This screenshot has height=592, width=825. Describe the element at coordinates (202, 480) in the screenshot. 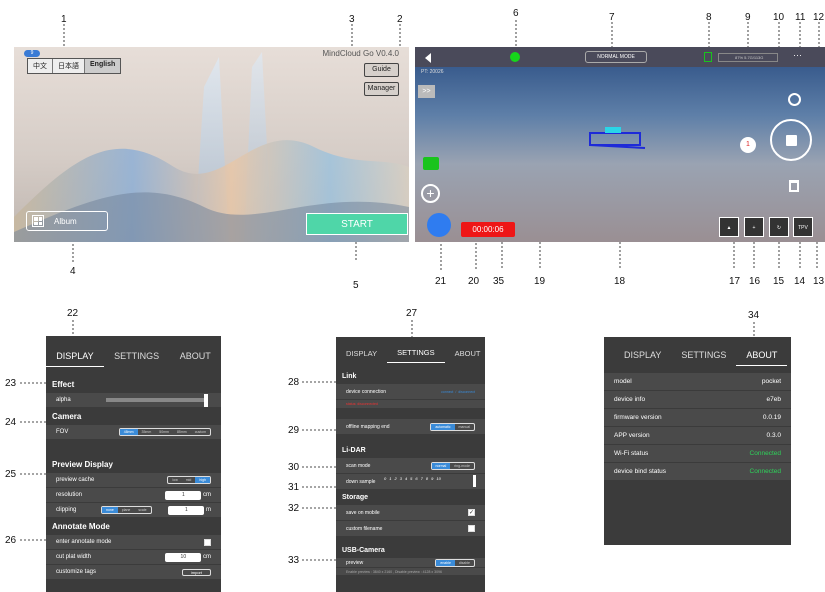

I see `cache-option: high` at that location.